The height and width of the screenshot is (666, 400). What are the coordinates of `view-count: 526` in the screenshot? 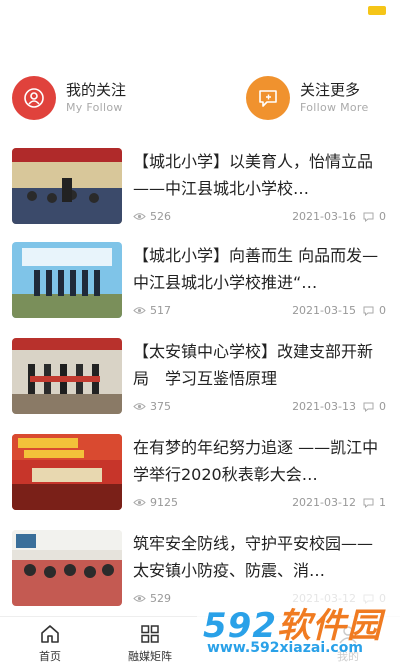 It's located at (152, 216).